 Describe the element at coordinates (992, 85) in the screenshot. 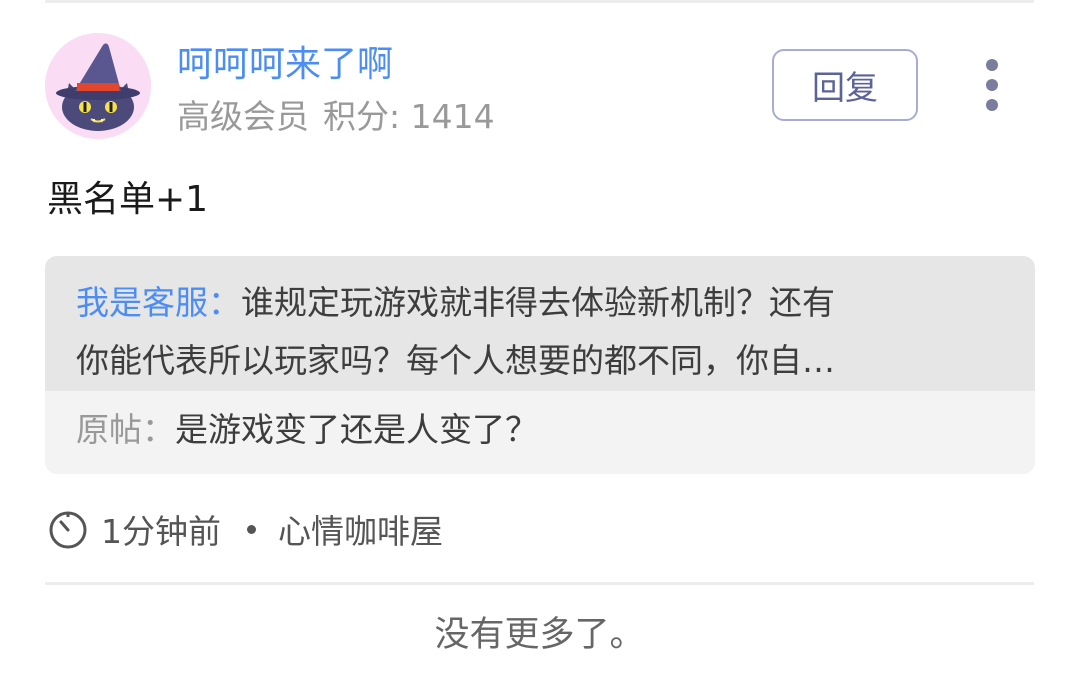

I see `more-options-button` at that location.